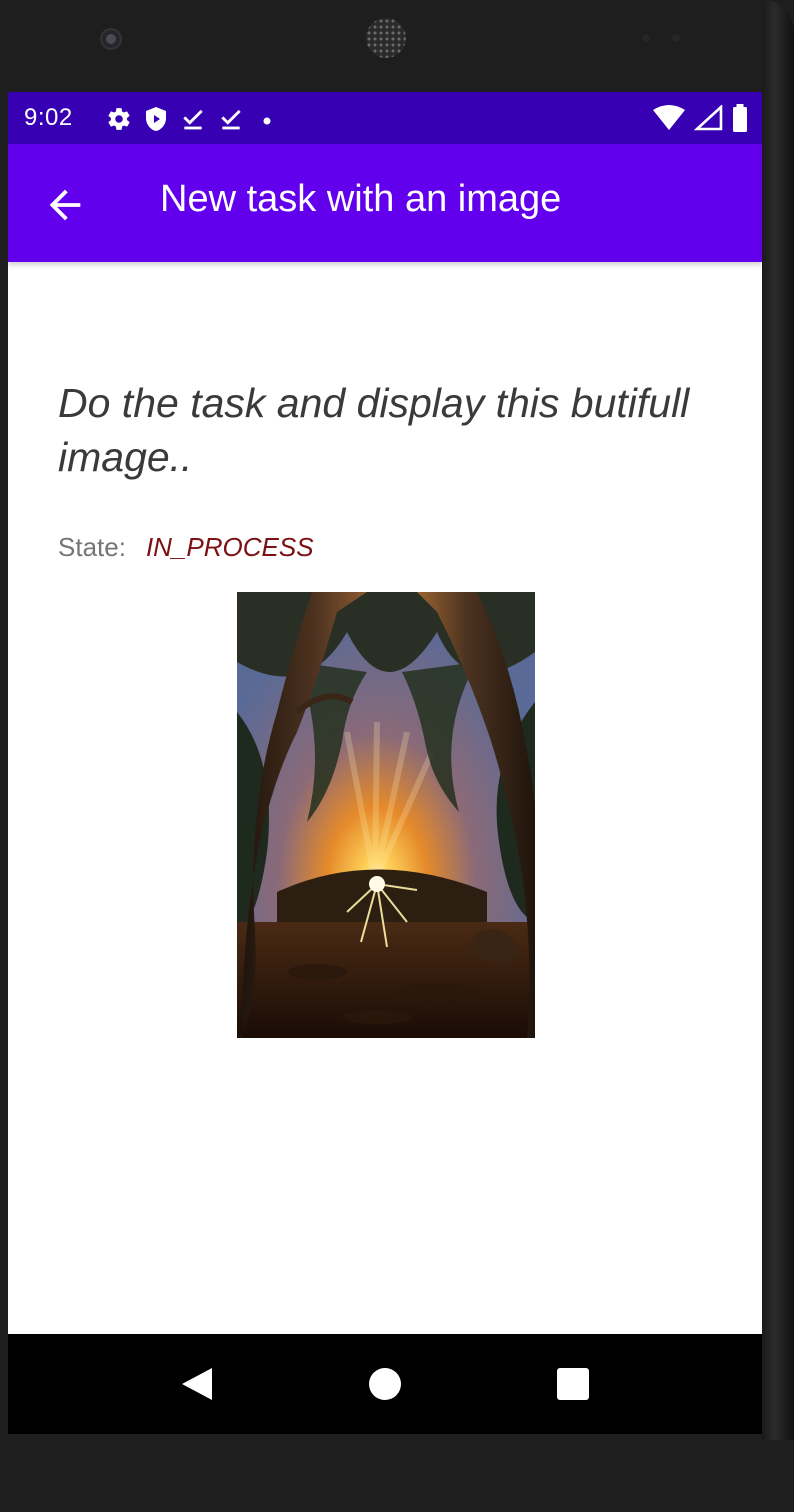 Image resolution: width=794 pixels, height=1512 pixels. I want to click on status-bar: 9:02, so click(385, 118).